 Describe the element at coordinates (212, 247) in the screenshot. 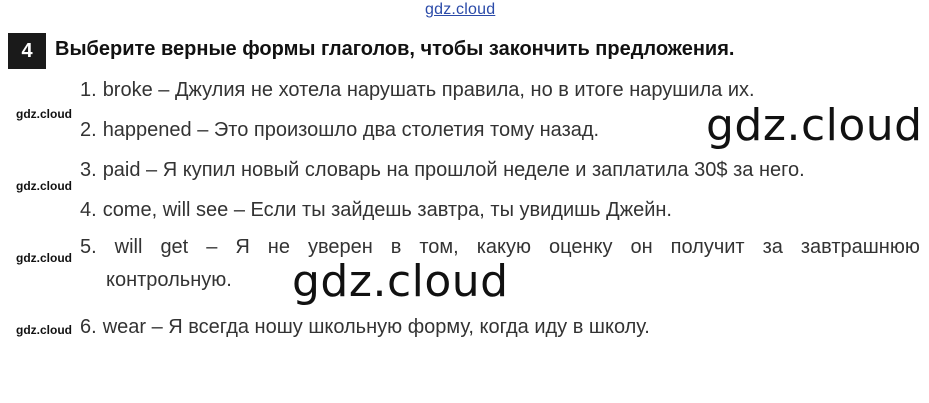

I see `item-word: –` at that location.